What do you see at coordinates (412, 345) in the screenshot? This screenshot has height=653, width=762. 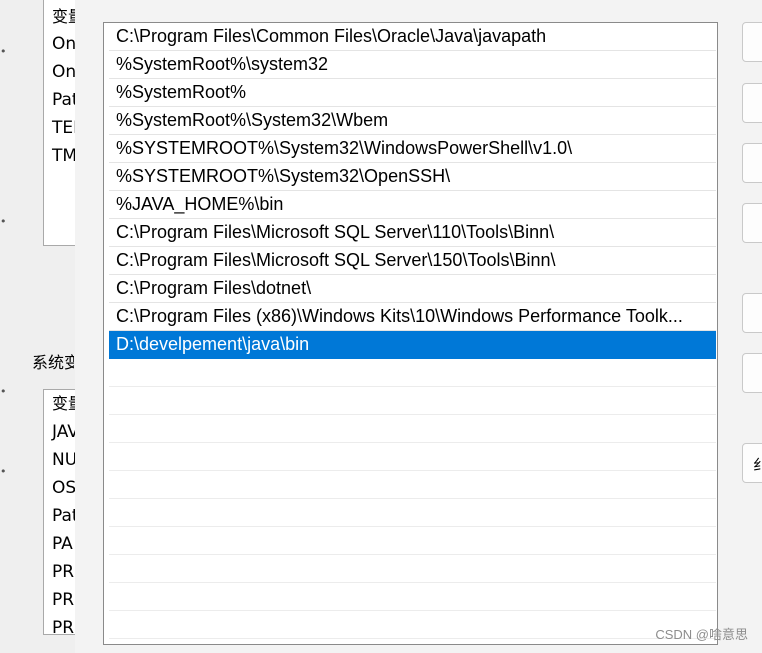 I see `path-entry-selected: D:\develpement\java\bin` at bounding box center [412, 345].